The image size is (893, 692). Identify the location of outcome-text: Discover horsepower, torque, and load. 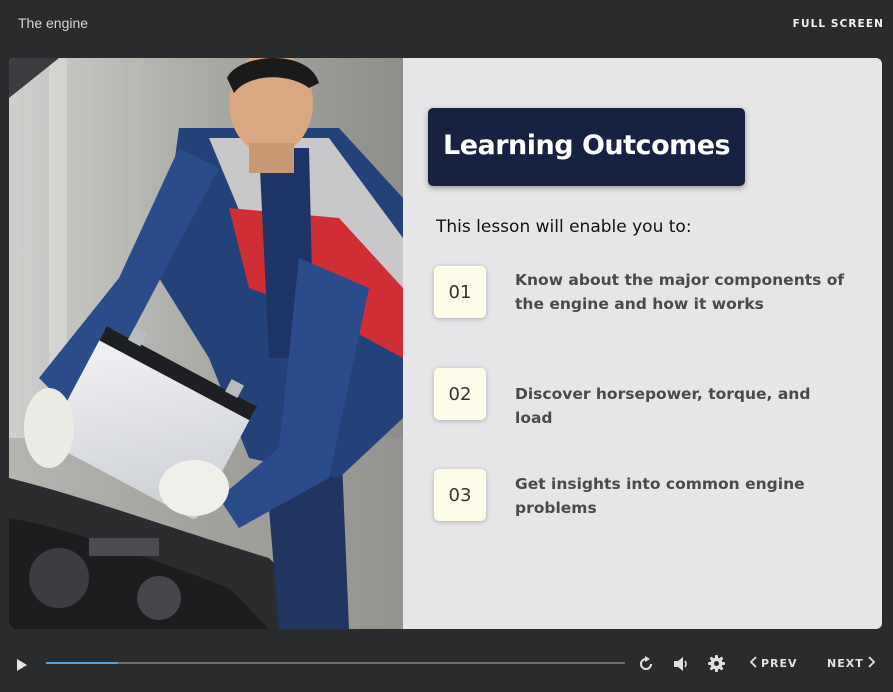
(663, 406).